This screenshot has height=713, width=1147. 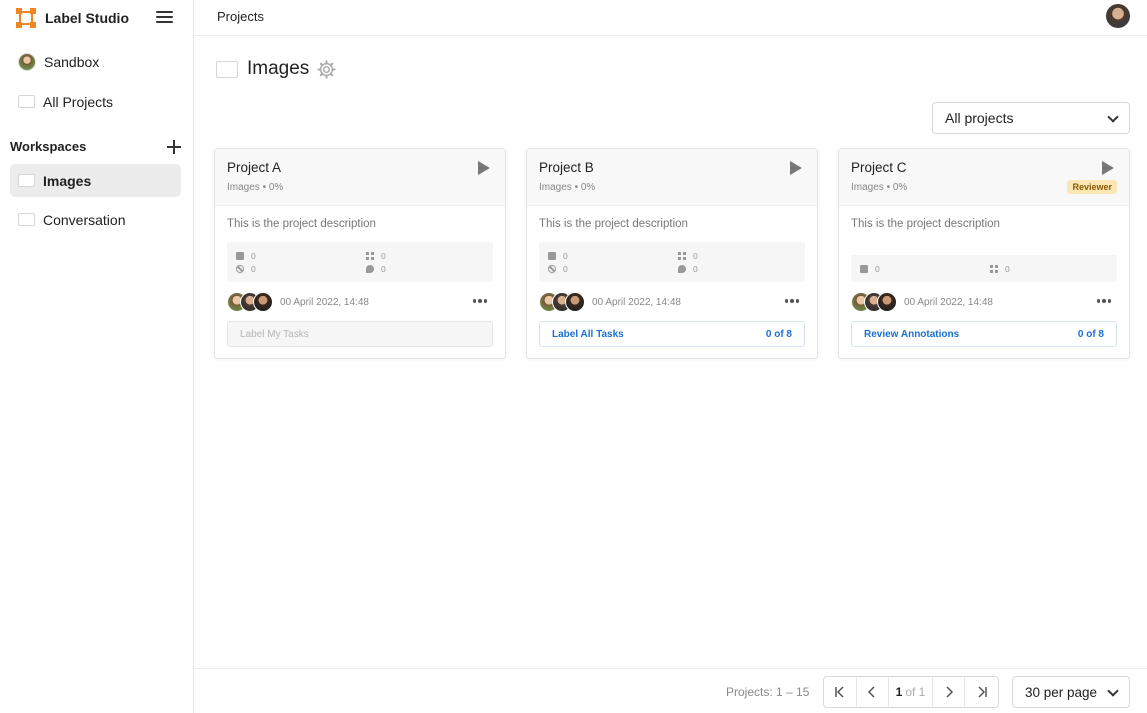 I want to click on page-size-value: 30 per page, so click(x=1061, y=692).